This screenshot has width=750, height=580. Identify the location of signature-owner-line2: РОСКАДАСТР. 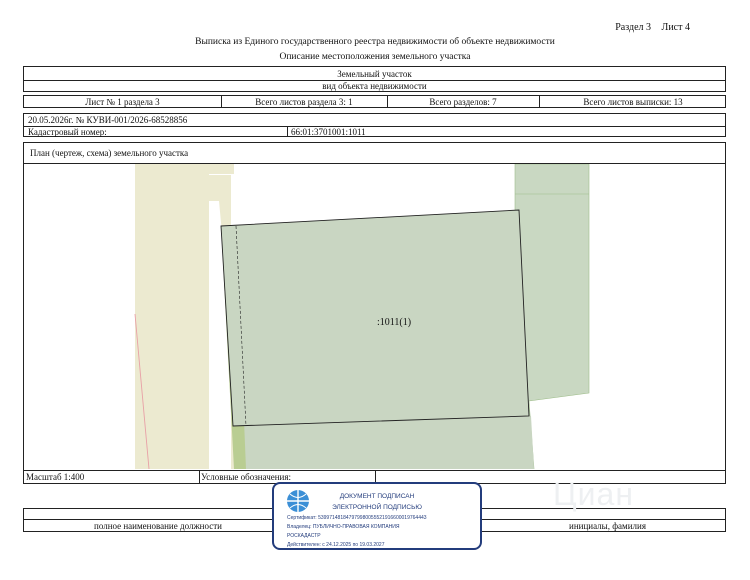
(304, 536).